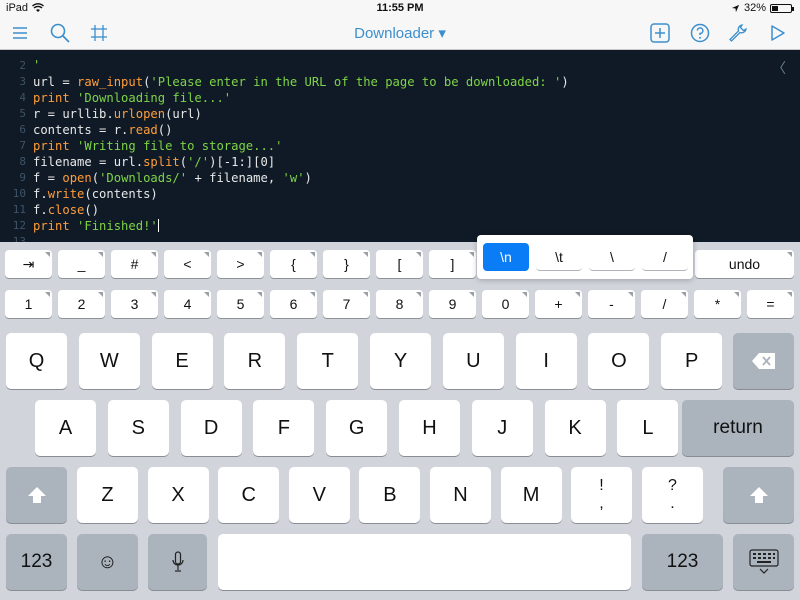 The width and height of the screenshot is (800, 600). What do you see at coordinates (575, 428) in the screenshot?
I see `key-k: K` at bounding box center [575, 428].